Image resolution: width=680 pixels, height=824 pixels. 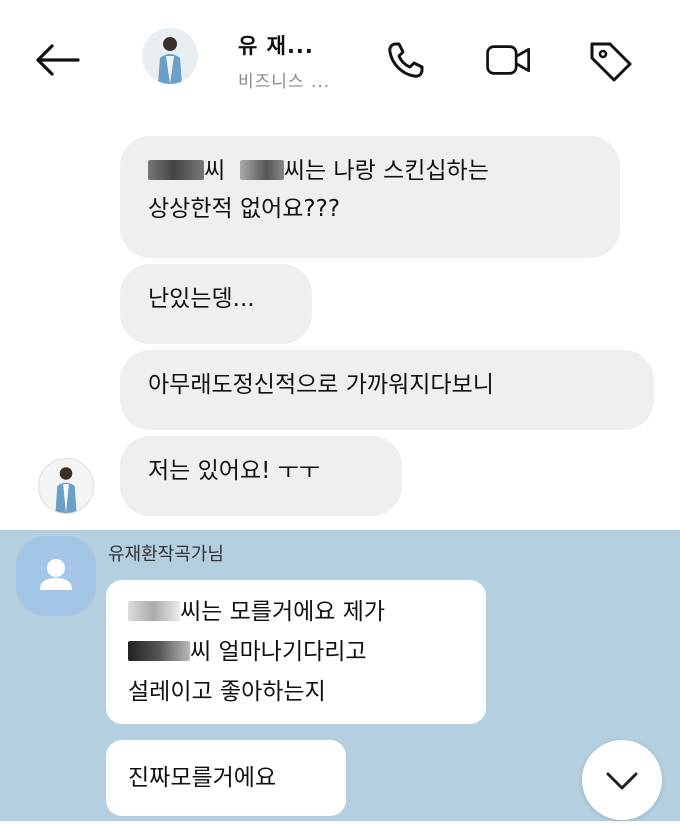 What do you see at coordinates (611, 60) in the screenshot?
I see `tag-icon` at bounding box center [611, 60].